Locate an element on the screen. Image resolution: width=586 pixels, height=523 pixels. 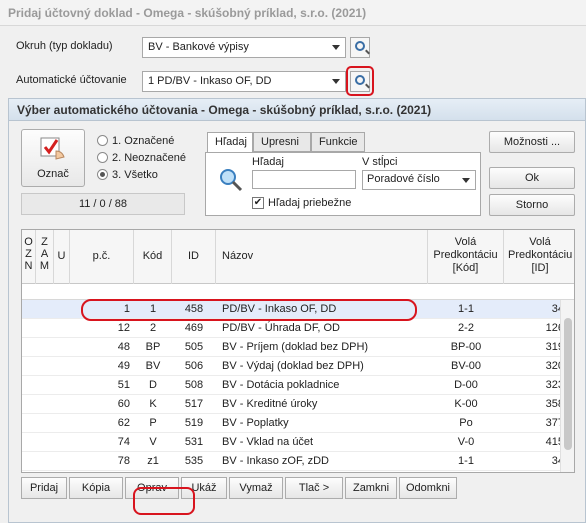
cell-vola-kod: 2-2 is located at coordinates (466, 328).